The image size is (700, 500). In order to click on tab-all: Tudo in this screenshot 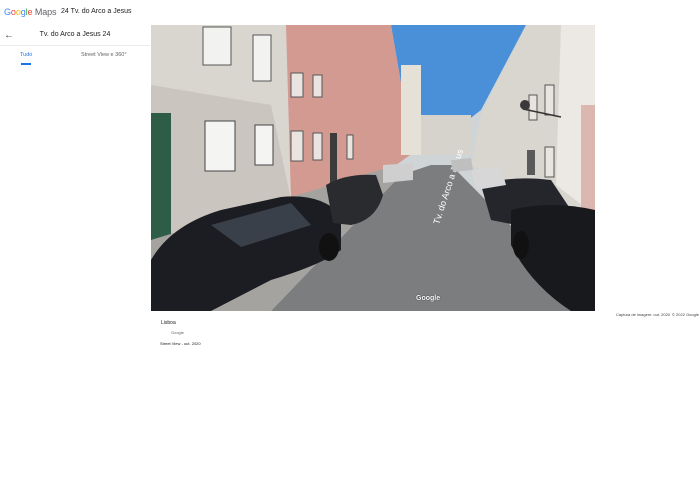, I will do `click(26, 55)`.